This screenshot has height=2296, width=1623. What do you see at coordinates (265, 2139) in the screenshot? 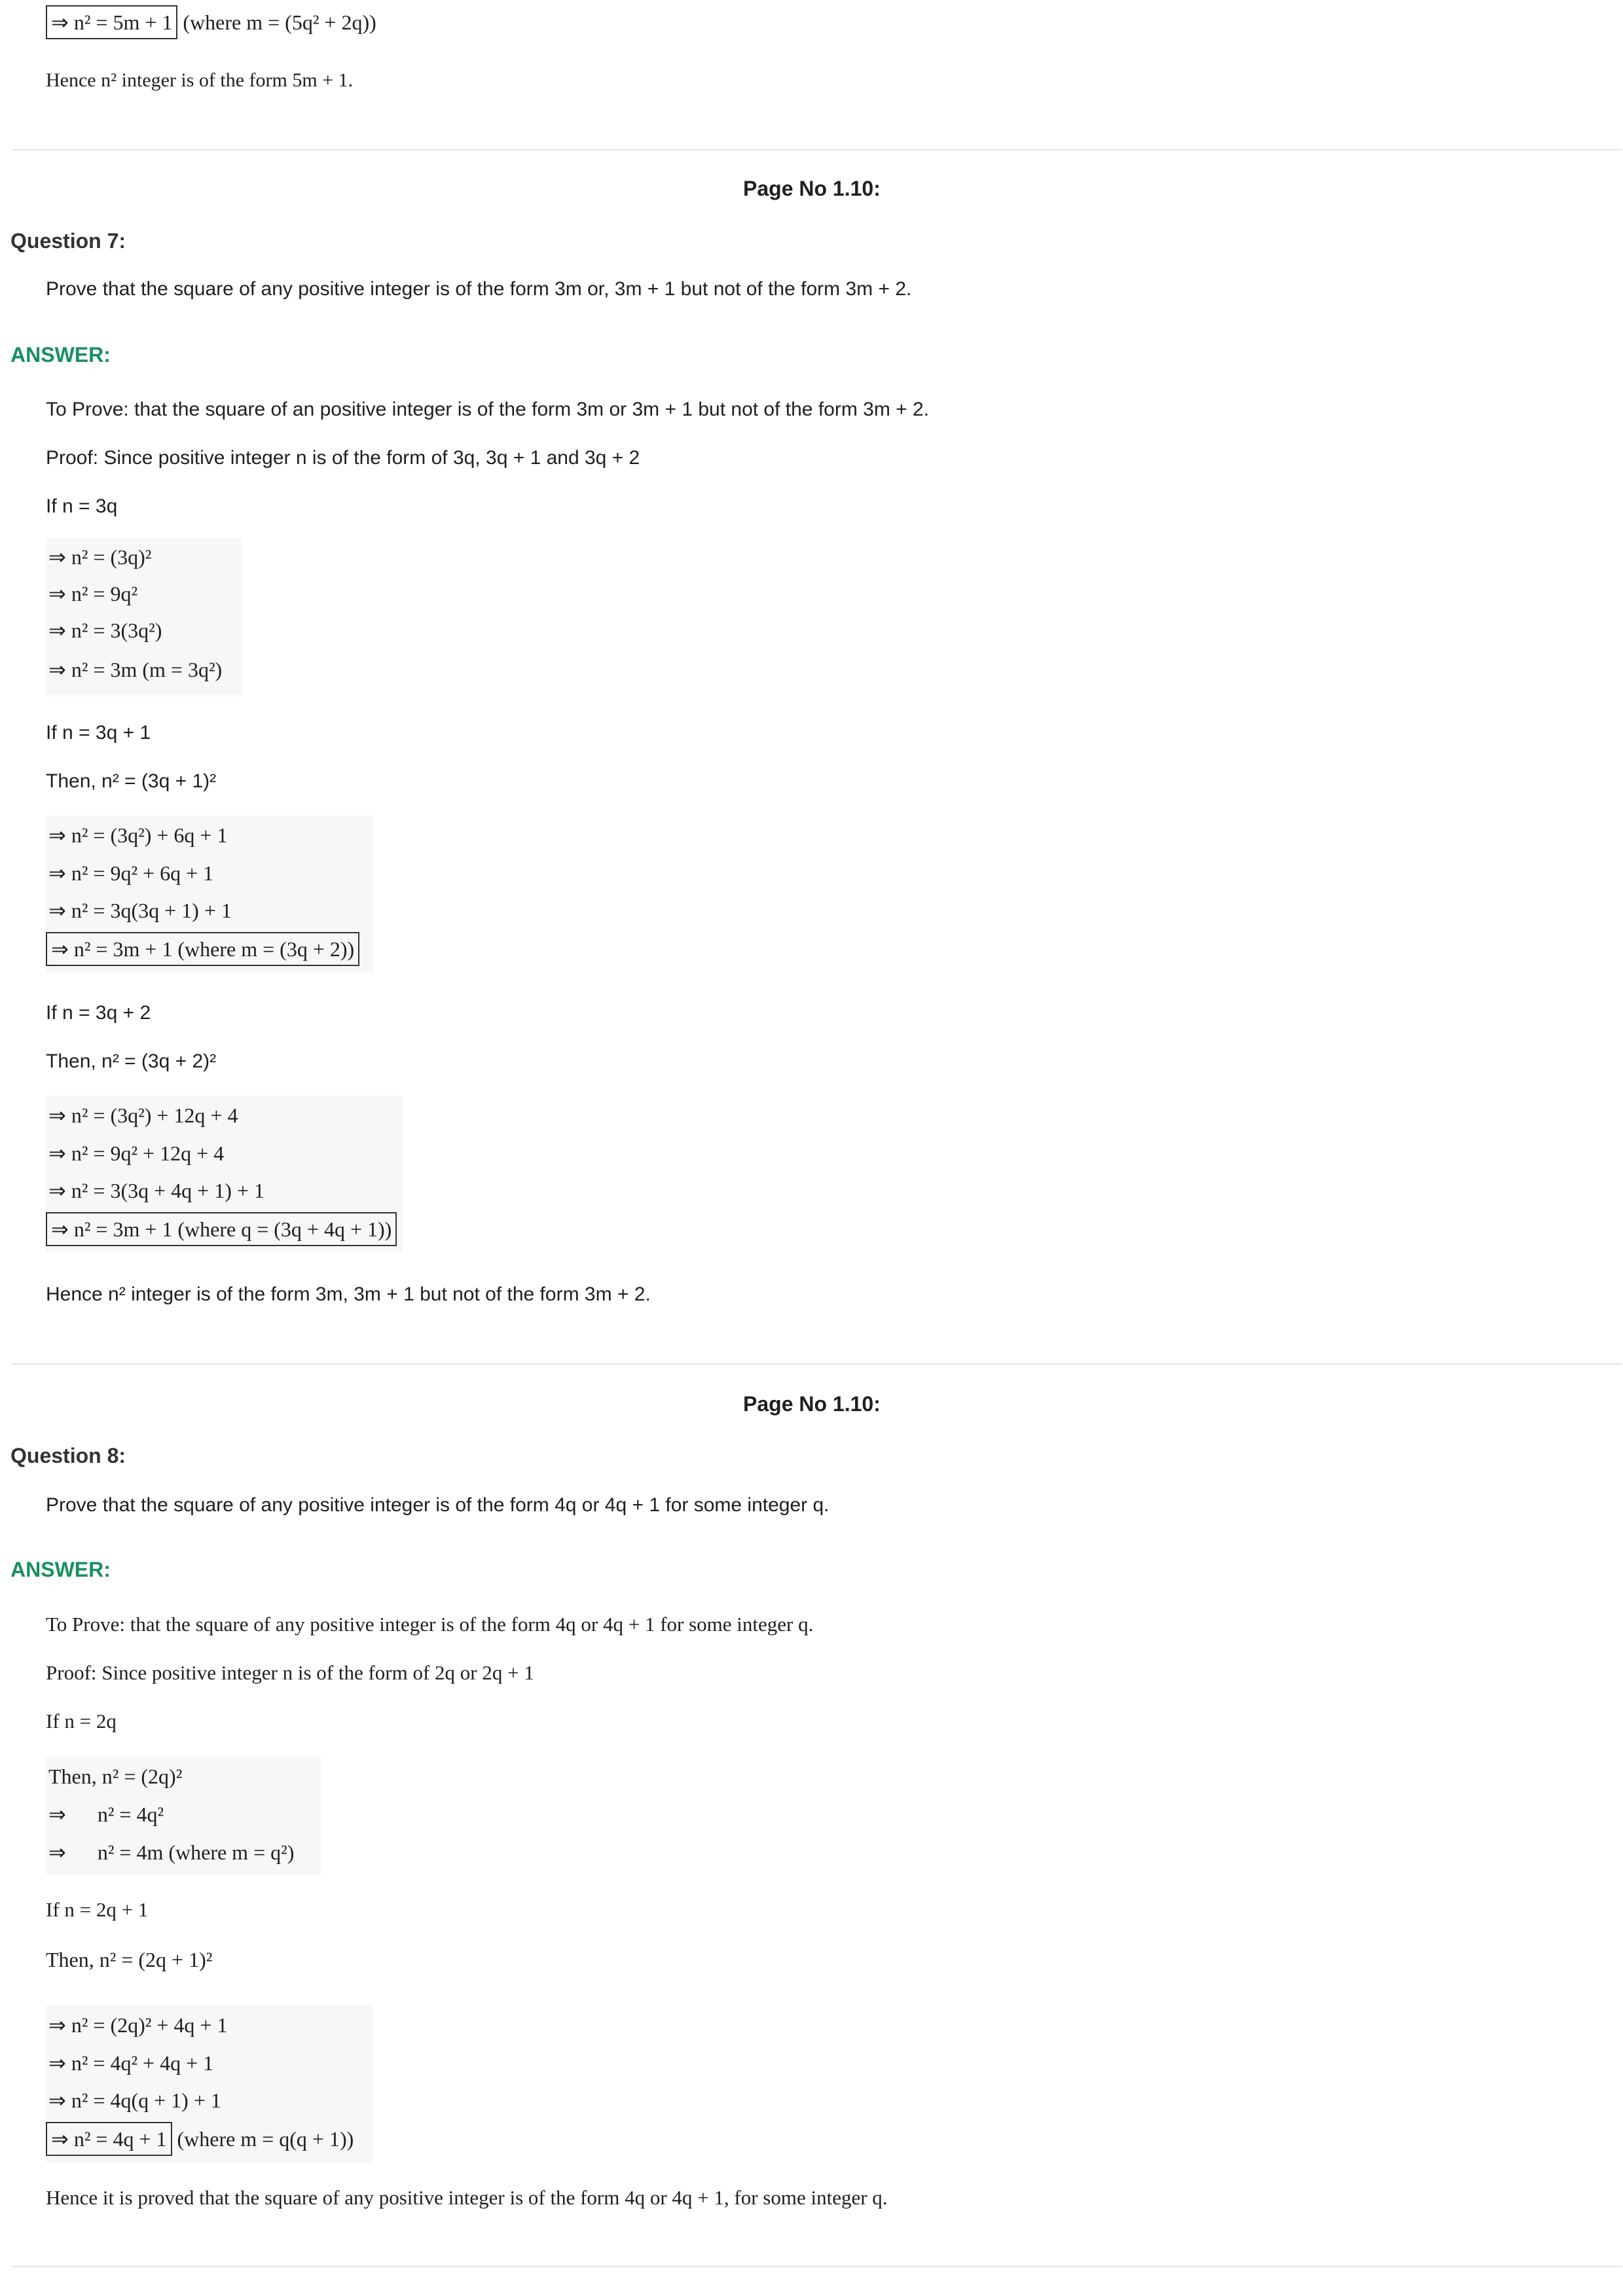
I see `where-clause: (where m = q(q + 1))` at bounding box center [265, 2139].